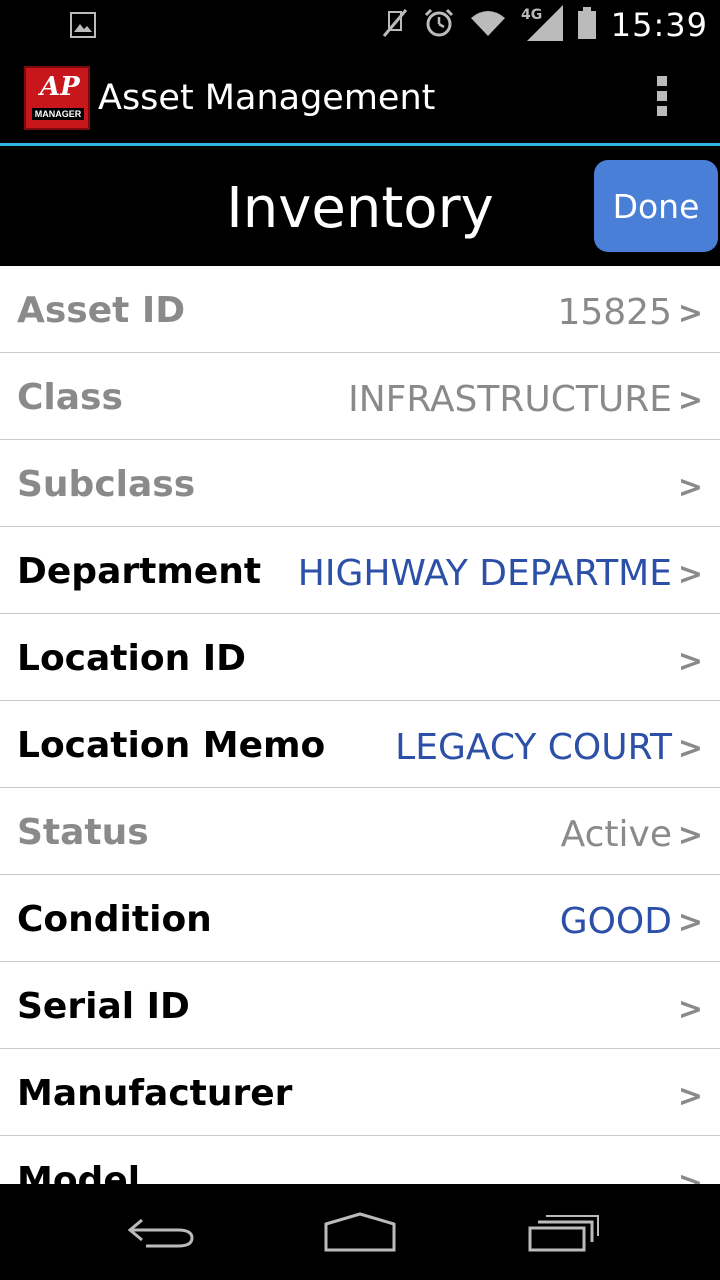 The width and height of the screenshot is (720, 1280). What do you see at coordinates (267, 98) in the screenshot?
I see `app-title: Asset Management` at bounding box center [267, 98].